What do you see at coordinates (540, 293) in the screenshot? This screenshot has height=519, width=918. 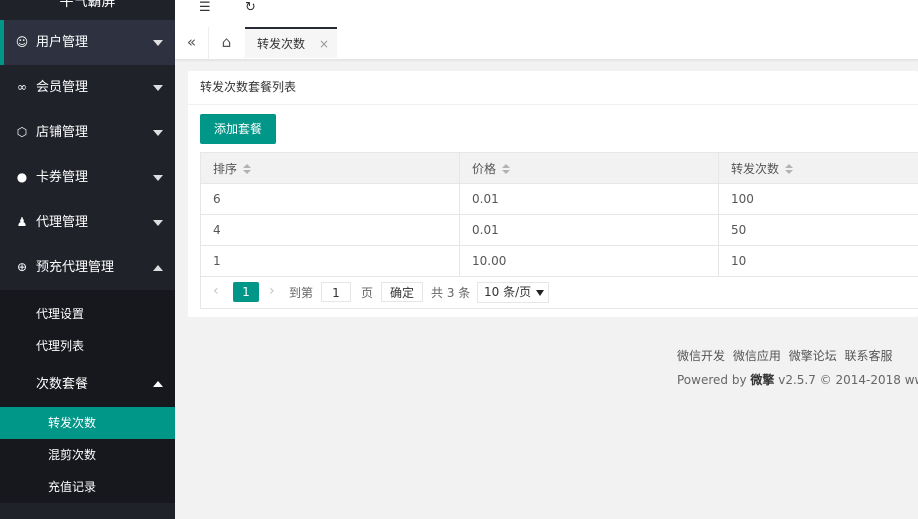 I see `dropdown-arrow-icon` at bounding box center [540, 293].